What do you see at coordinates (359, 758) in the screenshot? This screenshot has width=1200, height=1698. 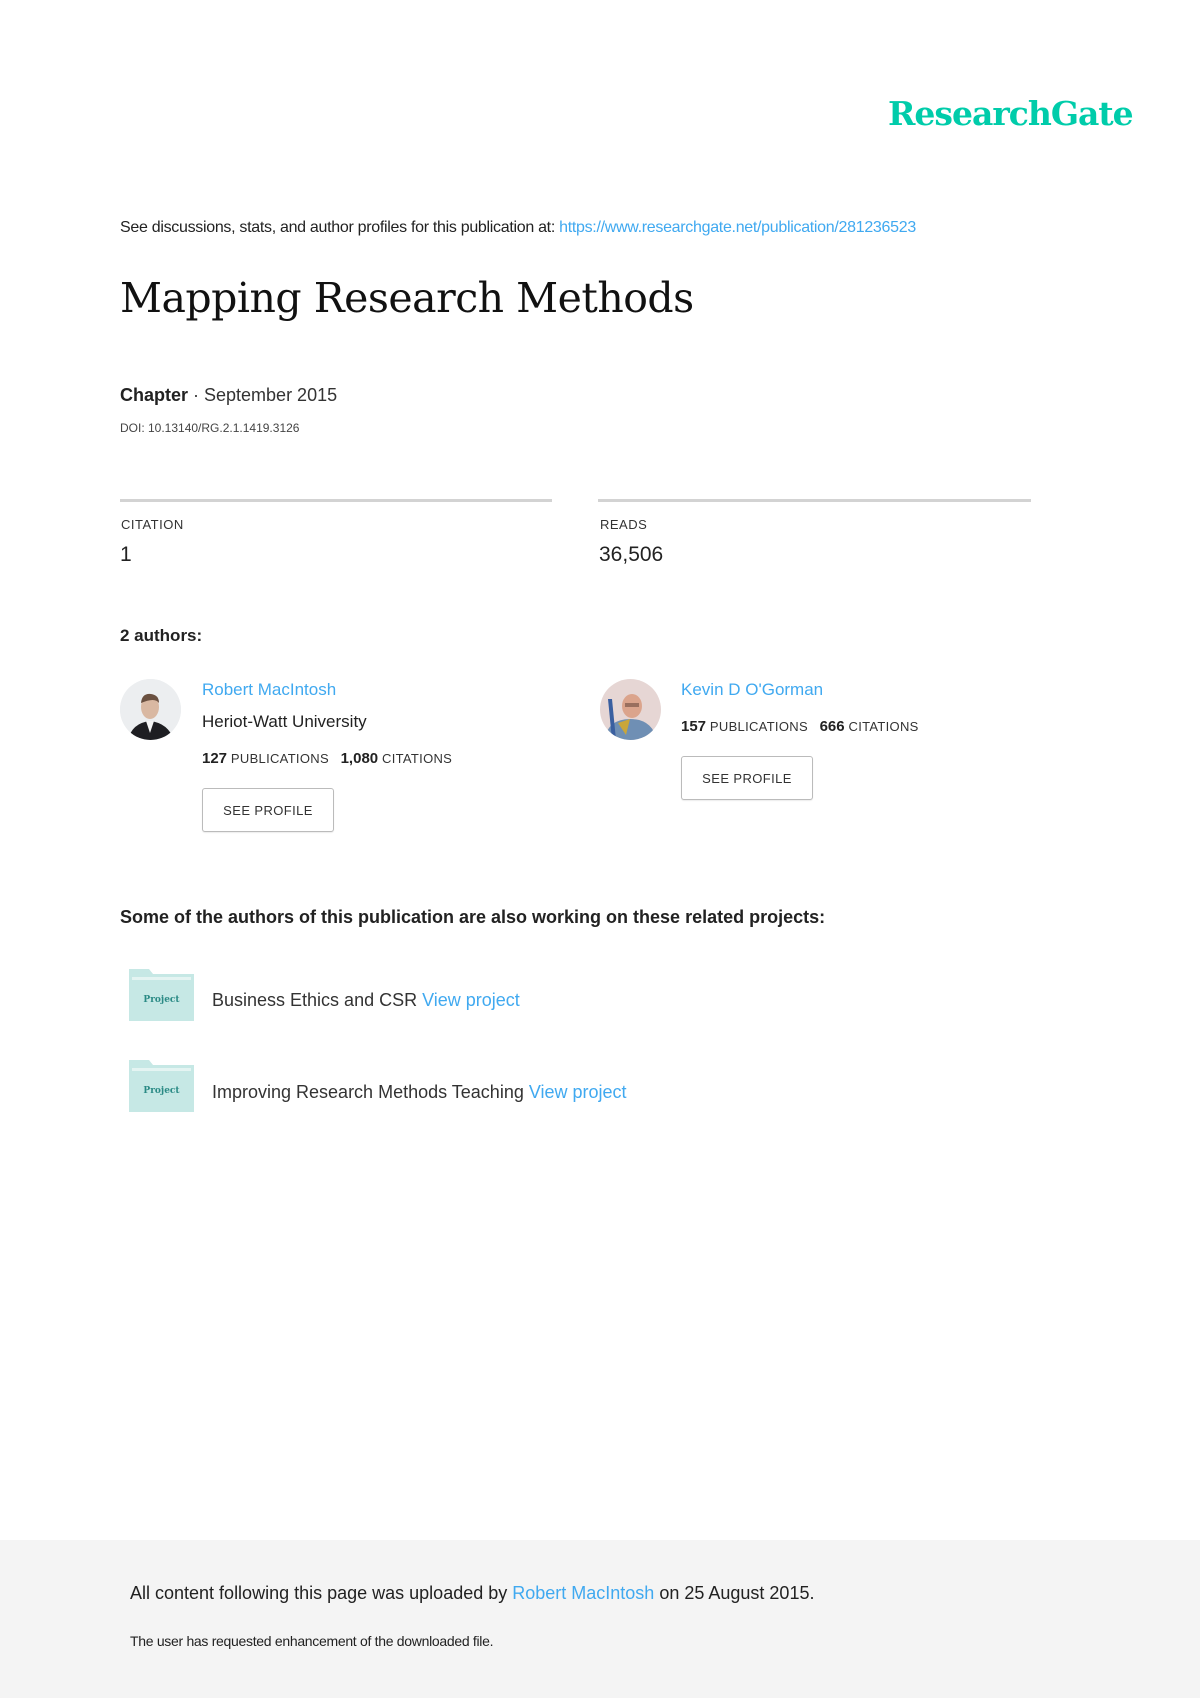 I see `citations-count: 1,080` at bounding box center [359, 758].